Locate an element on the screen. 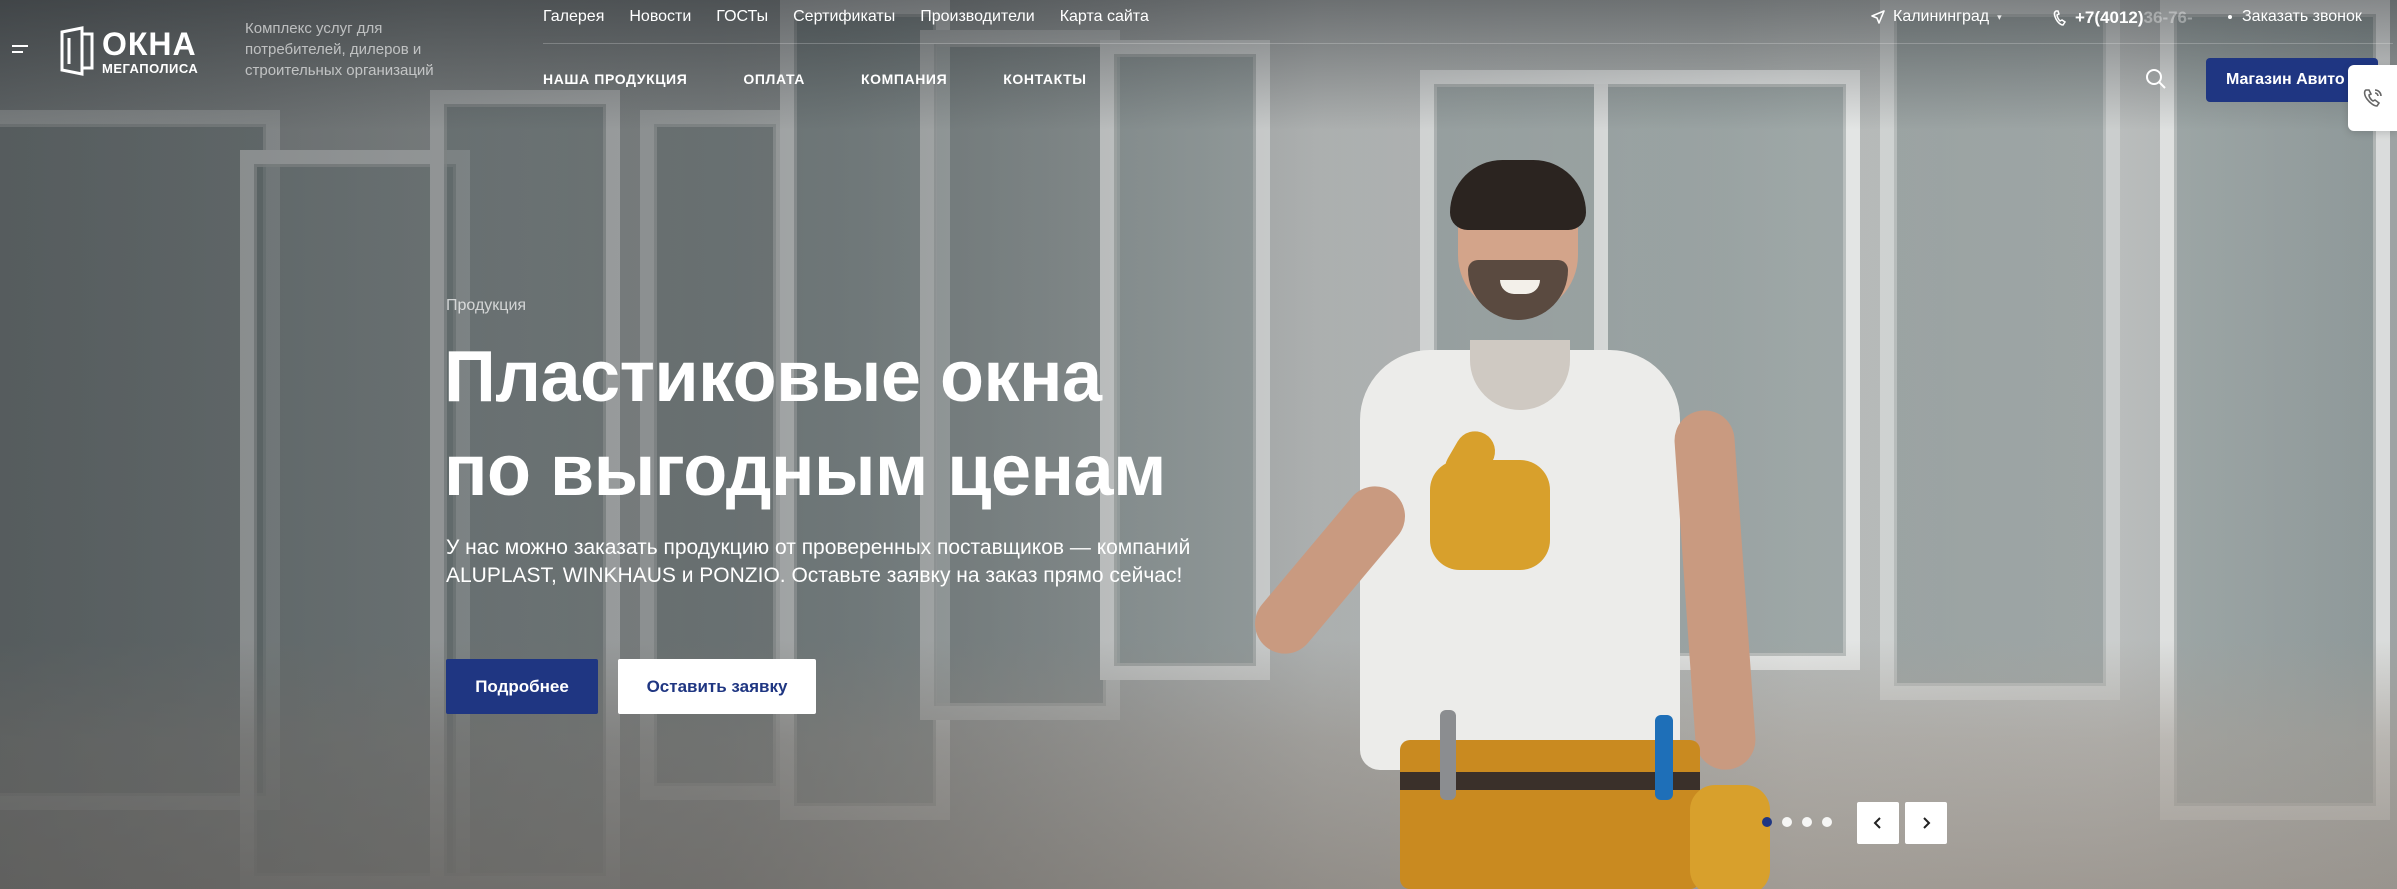  main-nav-payment: ОПЛАТА is located at coordinates (774, 79).